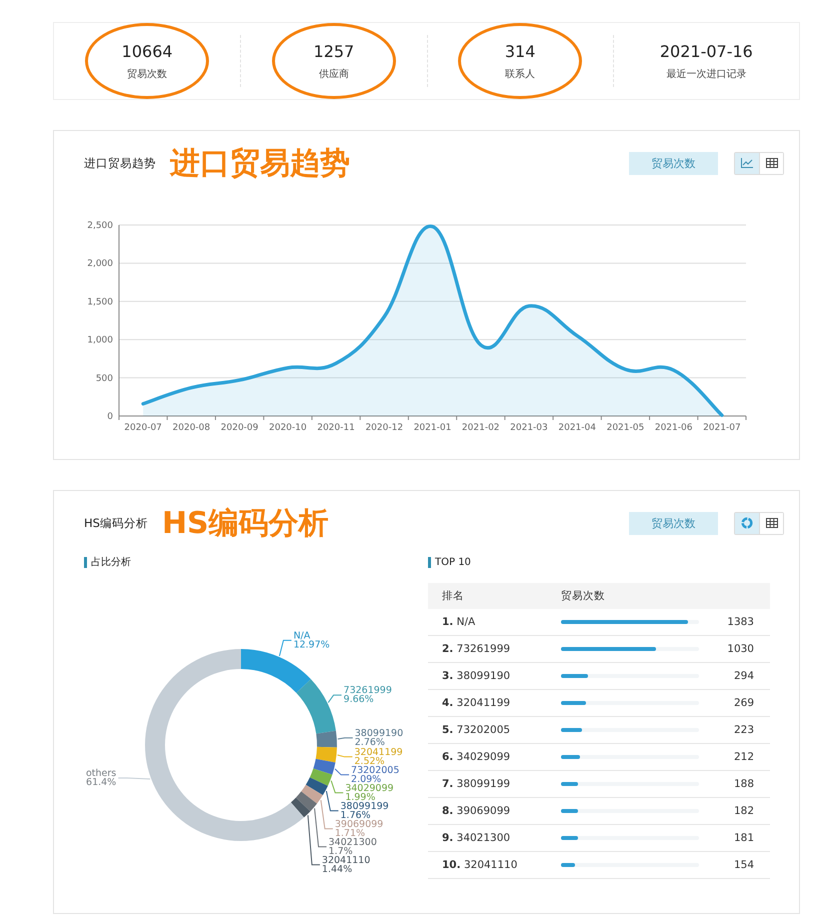 This screenshot has width=822, height=915. What do you see at coordinates (706, 74) in the screenshot?
I see `stat-label: 最近一次进口记录` at bounding box center [706, 74].